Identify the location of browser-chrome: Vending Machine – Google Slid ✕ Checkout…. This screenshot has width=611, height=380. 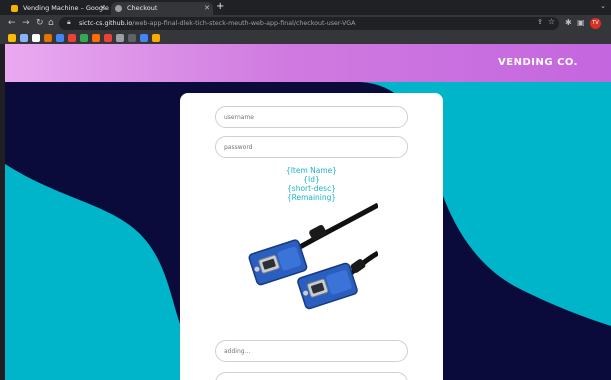
(305, 22).